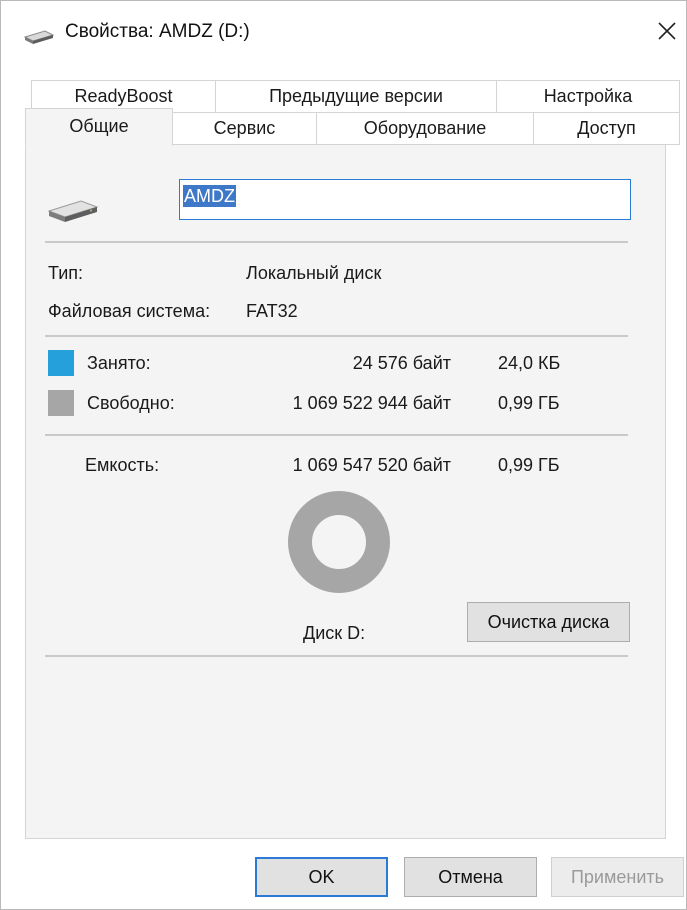 The image size is (687, 910). I want to click on free-space-swatch, so click(61, 403).